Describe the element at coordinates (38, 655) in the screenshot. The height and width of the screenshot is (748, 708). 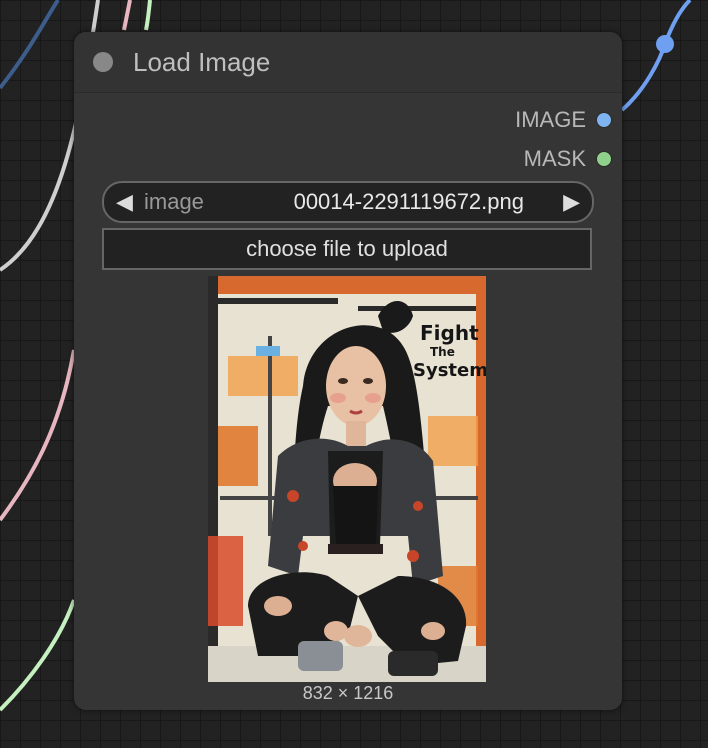
I see `link-green` at that location.